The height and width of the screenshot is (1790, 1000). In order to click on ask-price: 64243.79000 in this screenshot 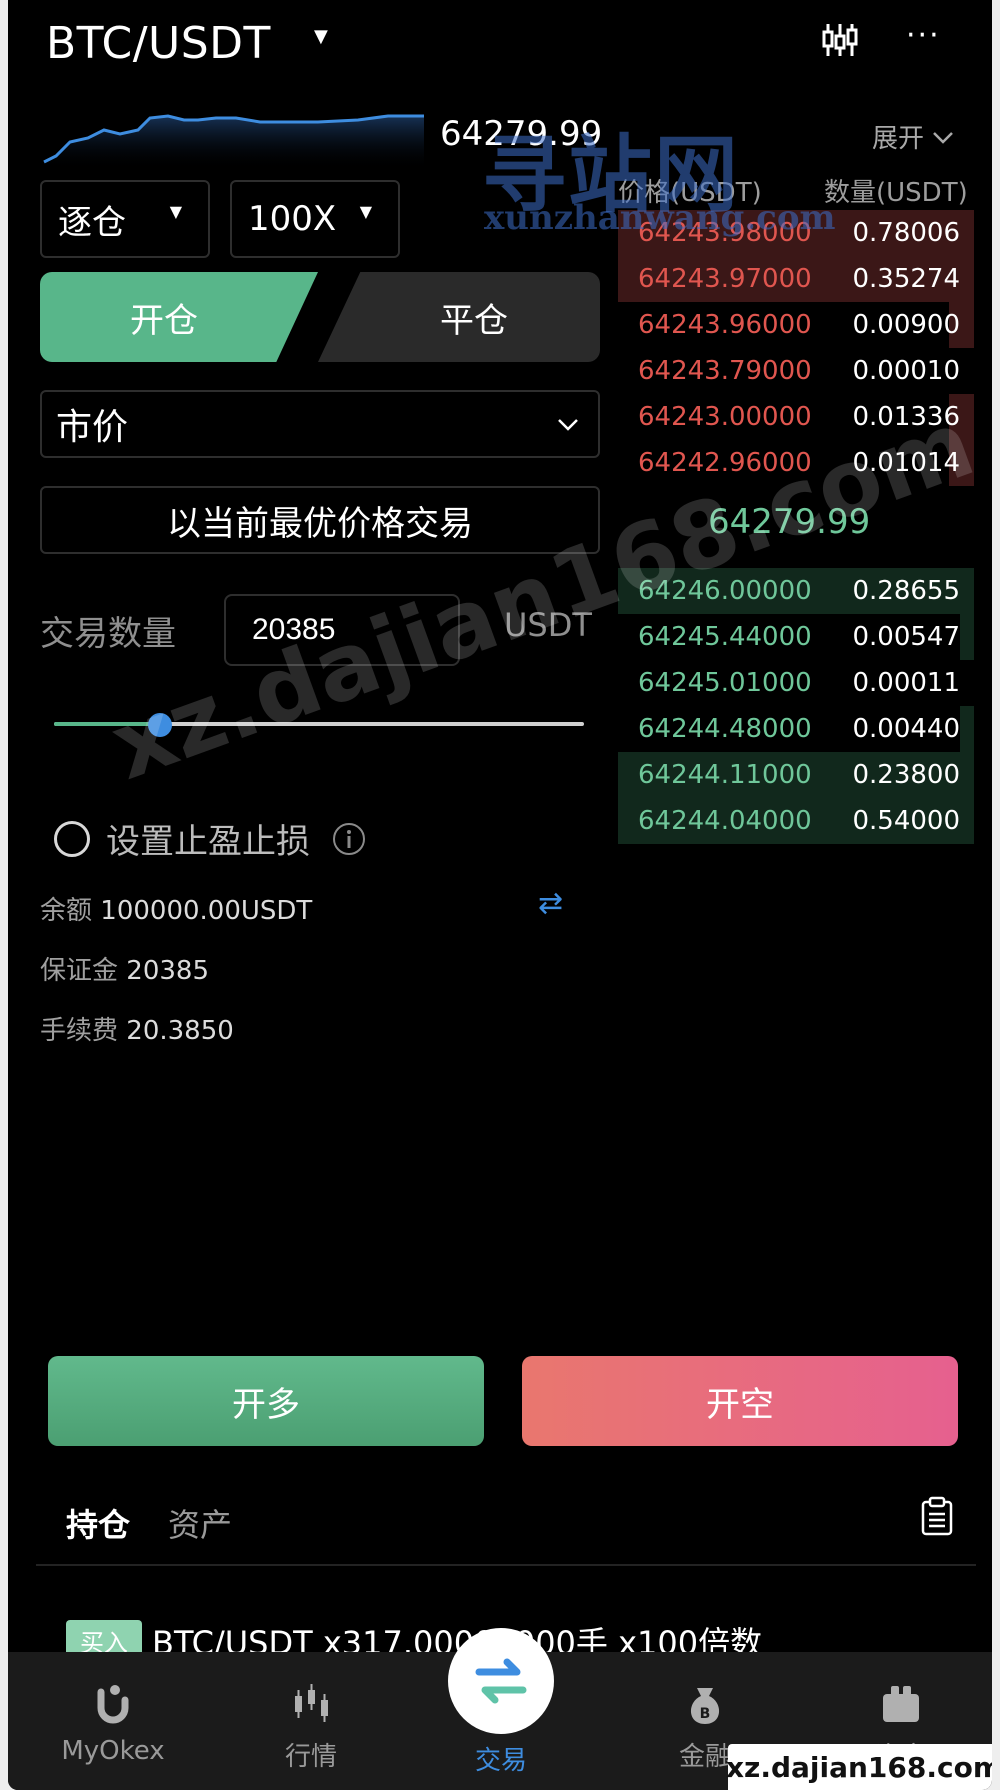, I will do `click(725, 371)`.